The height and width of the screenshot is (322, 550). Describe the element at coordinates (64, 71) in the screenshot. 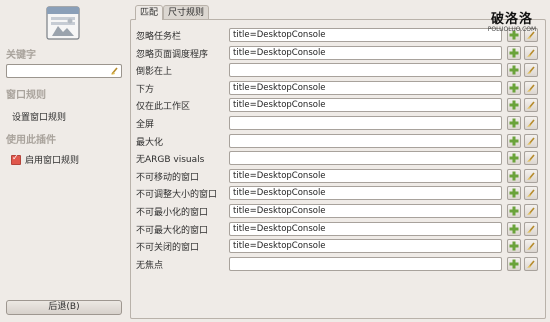

I see `search-input` at that location.